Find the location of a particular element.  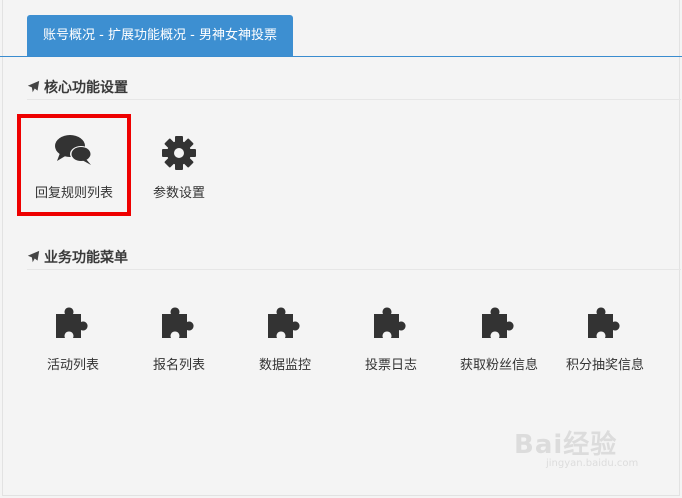

highlight-box is located at coordinates (74, 165).